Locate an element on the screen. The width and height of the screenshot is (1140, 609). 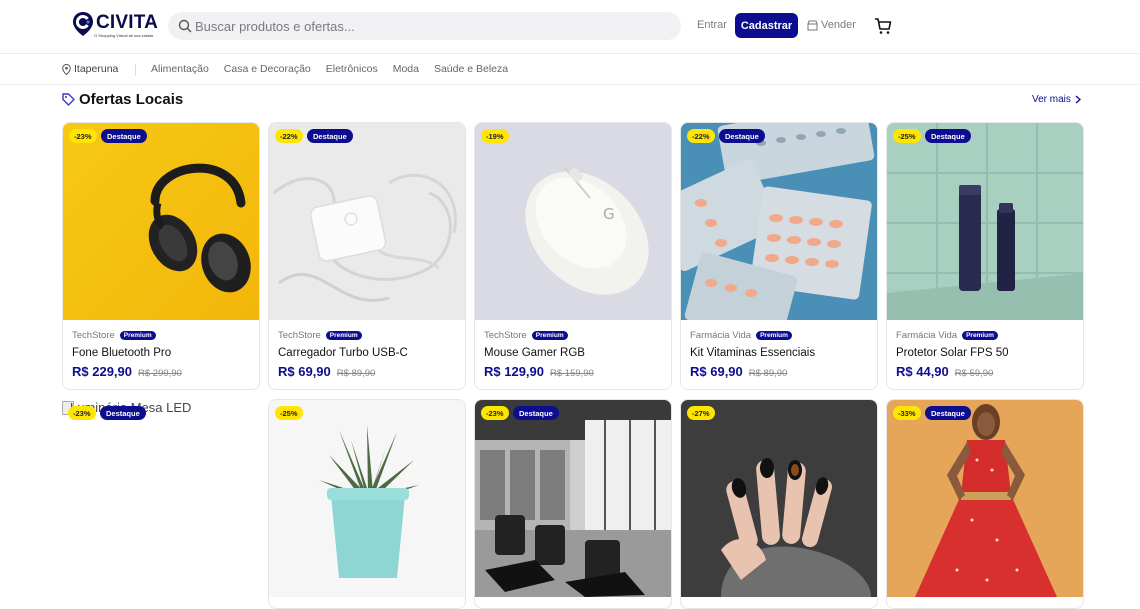
category-casa-decoracao: Casa e Decoração is located at coordinates (267, 69).